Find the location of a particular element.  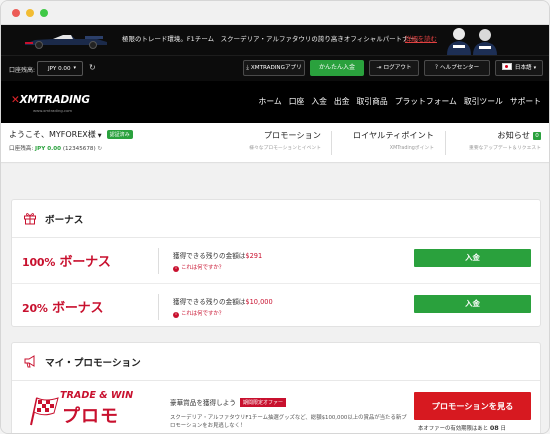

promotion-link: プロモーション 様々なプロモーションとイベント is located at coordinates (285, 143).